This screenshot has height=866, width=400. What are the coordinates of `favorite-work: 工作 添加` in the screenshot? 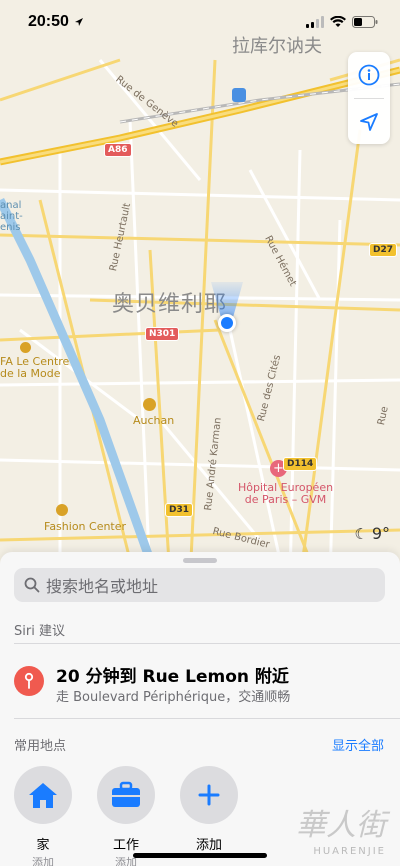 It's located at (126, 816).